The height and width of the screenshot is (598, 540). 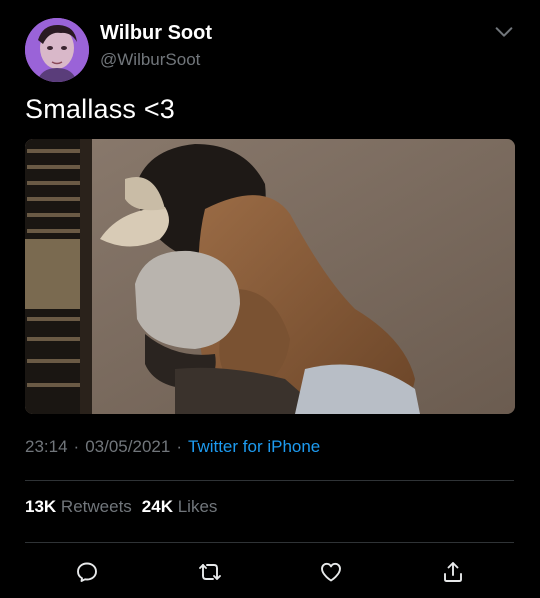 I want to click on likes-stat: 24K Likes, so click(x=180, y=506).